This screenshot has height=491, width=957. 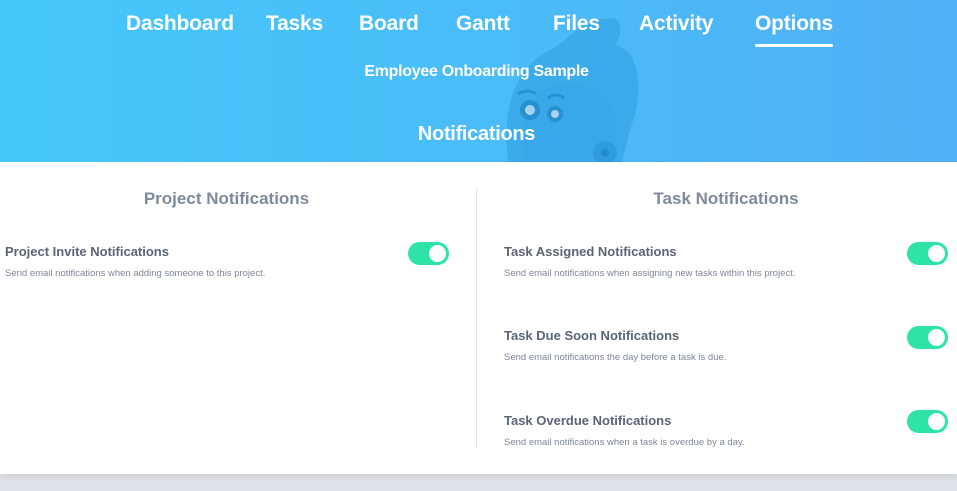 I want to click on column-divider, so click(x=476, y=318).